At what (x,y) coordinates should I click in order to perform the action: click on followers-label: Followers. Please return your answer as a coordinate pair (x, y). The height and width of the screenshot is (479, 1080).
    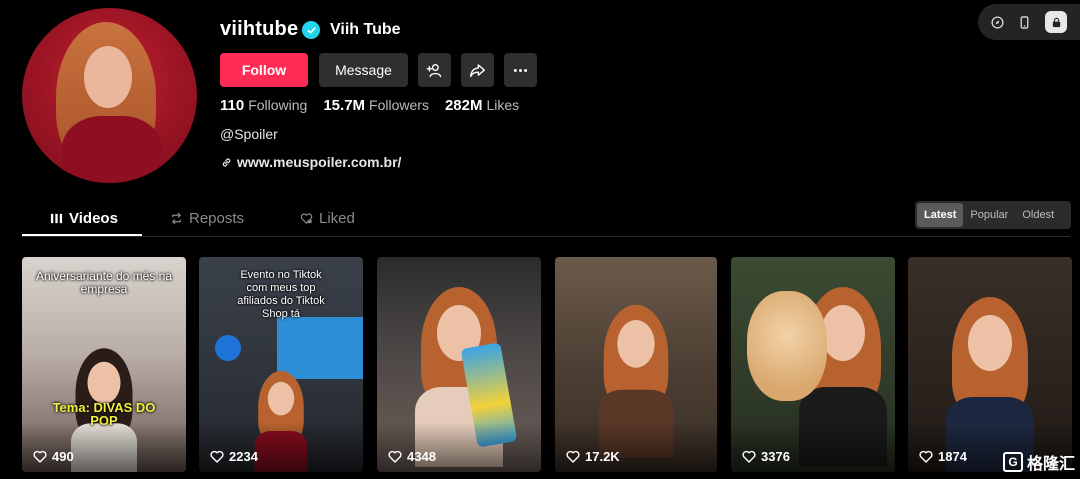
    Looking at the image, I should click on (399, 105).